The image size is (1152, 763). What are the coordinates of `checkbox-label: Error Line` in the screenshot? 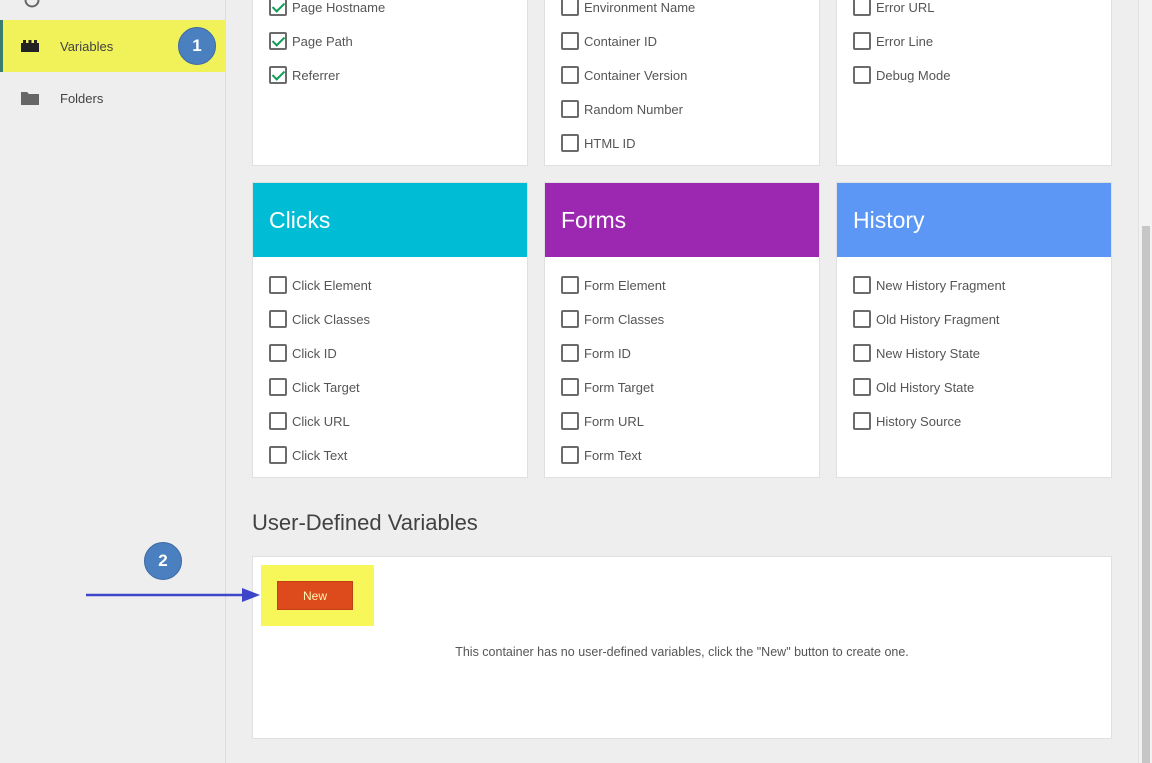 It's located at (905, 41).